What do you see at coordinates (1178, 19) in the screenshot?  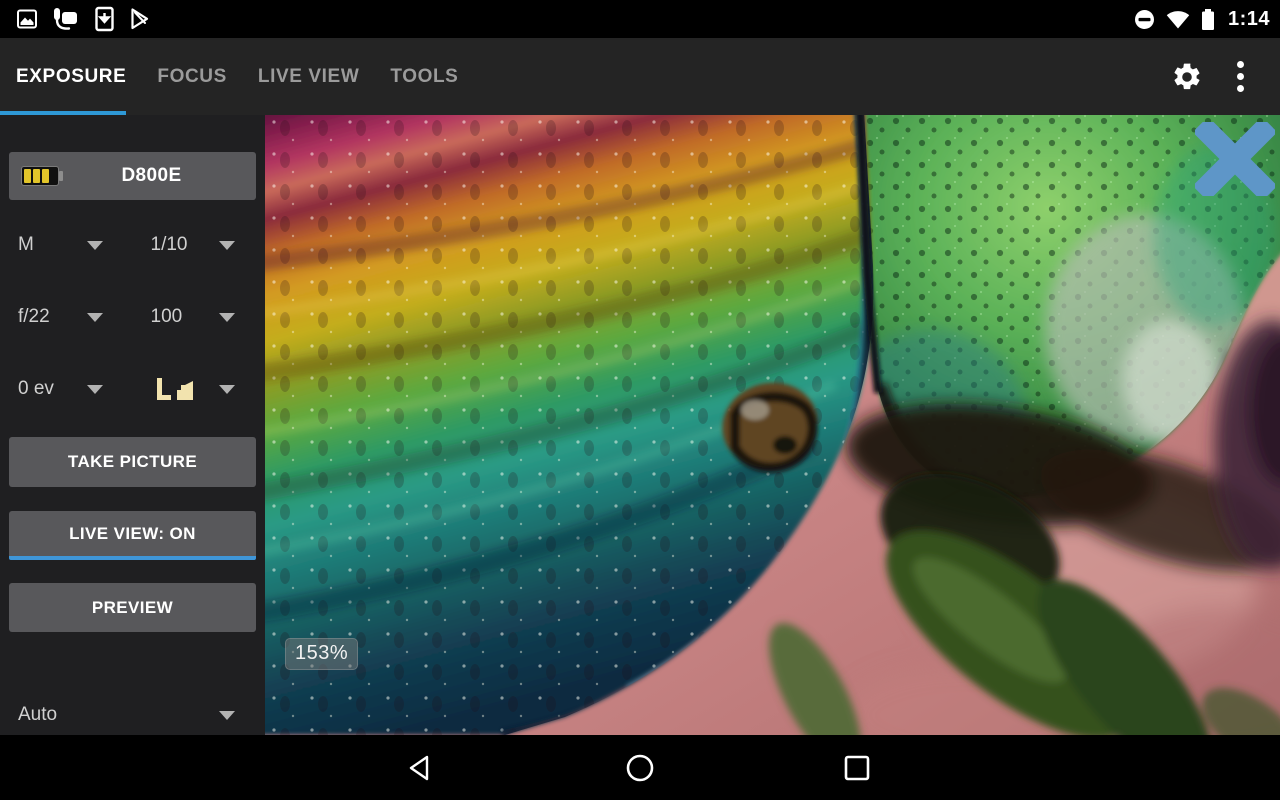 I see `wifi-icon` at bounding box center [1178, 19].